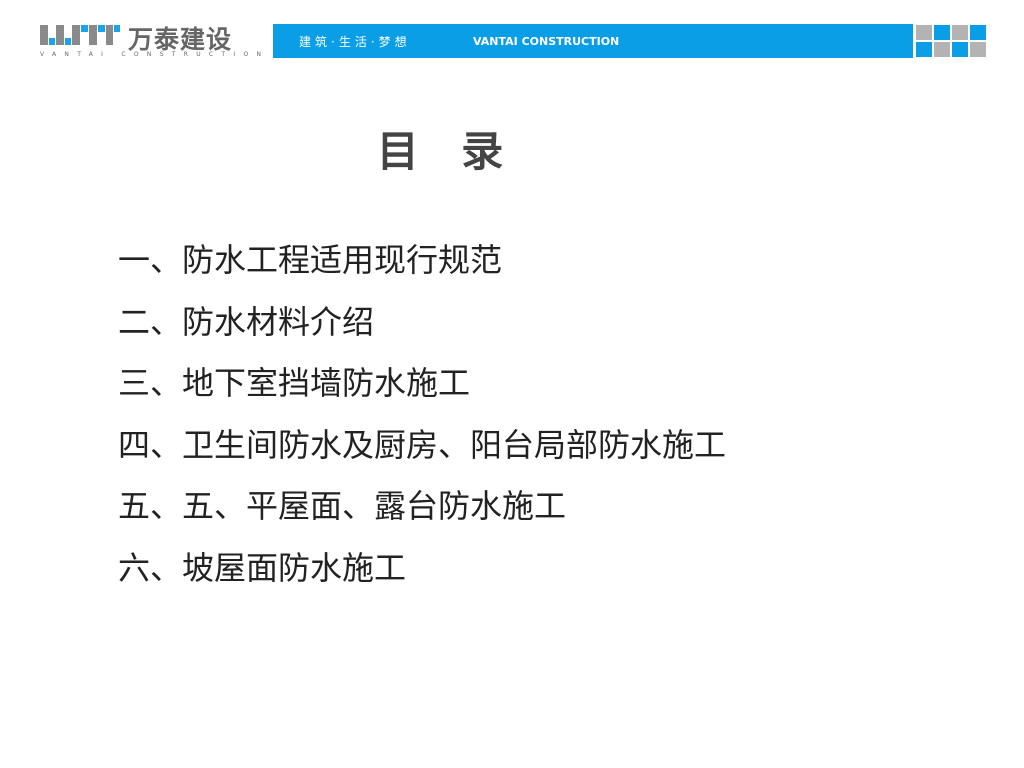 This screenshot has width=1024, height=768. I want to click on toc-item: 六、坡屋面防水施工, so click(262, 567).